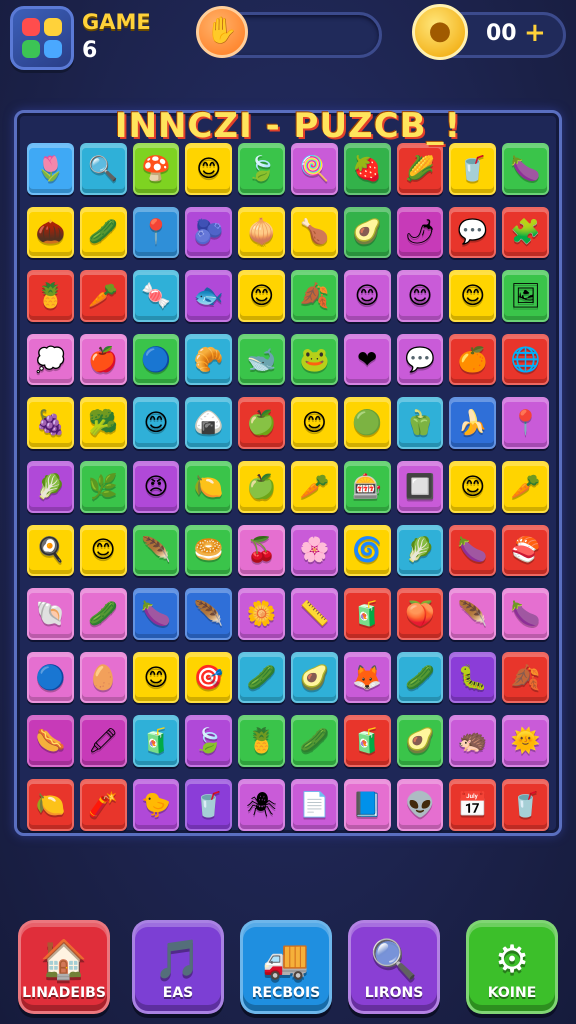 The image size is (576, 1024). What do you see at coordinates (209, 677) in the screenshot?
I see `puzzle-tile: 🎯` at bounding box center [209, 677].